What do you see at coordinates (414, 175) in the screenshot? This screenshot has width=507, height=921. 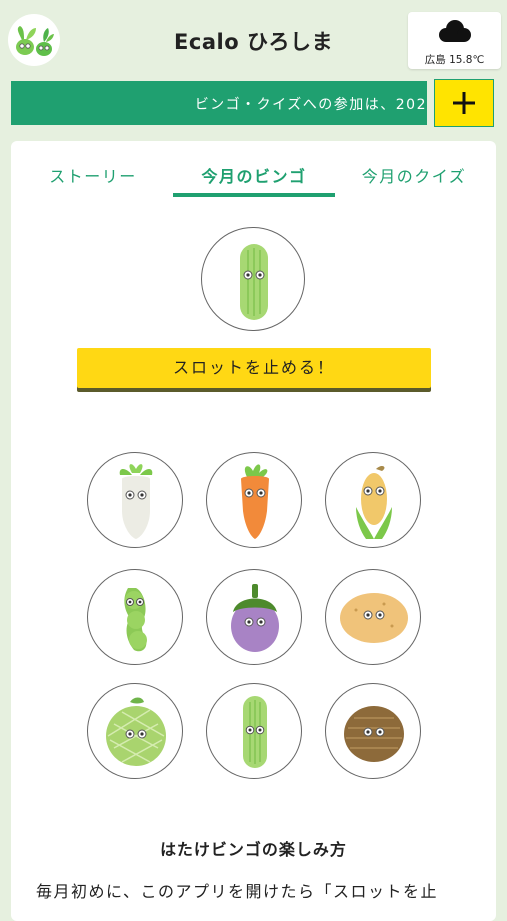 I see `tab-monthly-quiz: 今月のクイズ` at bounding box center [414, 175].